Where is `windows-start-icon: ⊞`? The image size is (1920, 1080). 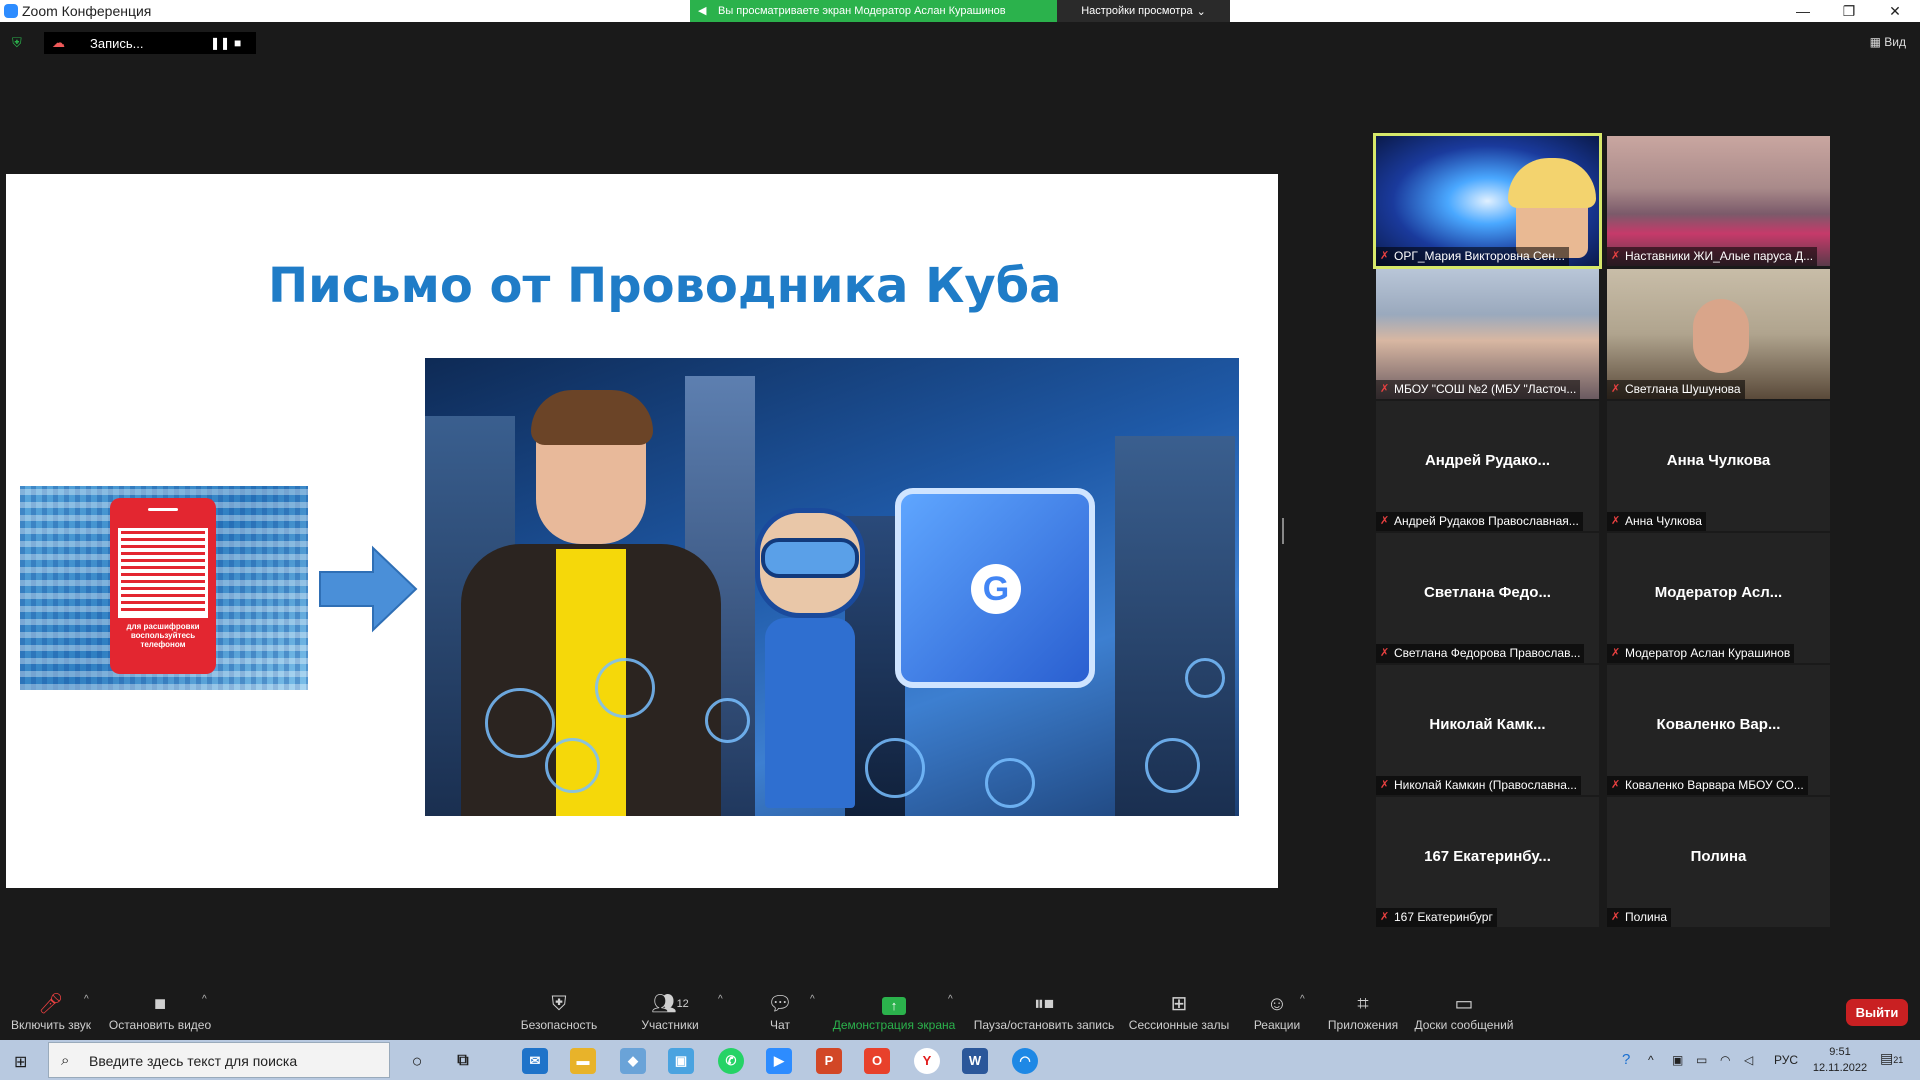 windows-start-icon: ⊞ is located at coordinates (22, 1061).